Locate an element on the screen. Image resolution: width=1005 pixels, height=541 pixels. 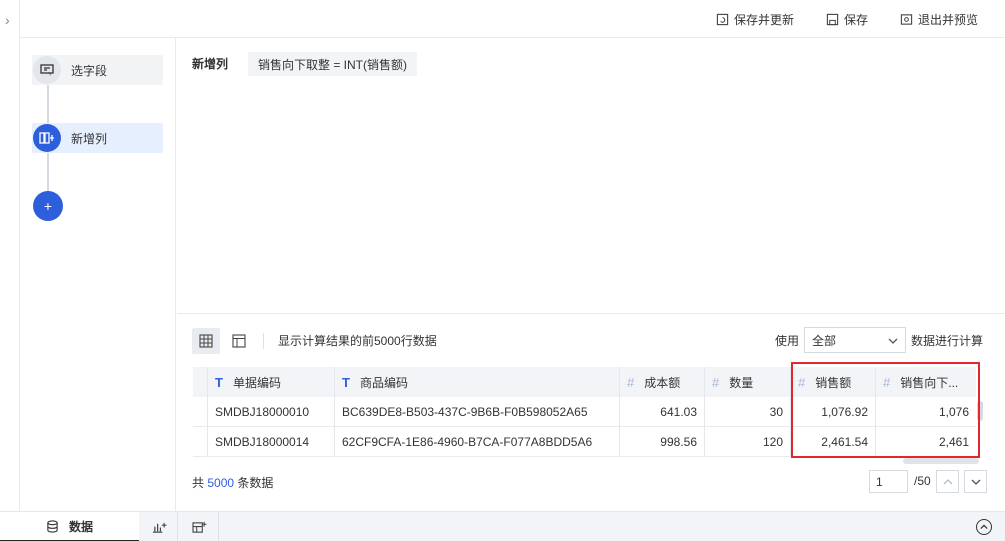
grid-icon is located at coordinates (206, 341).